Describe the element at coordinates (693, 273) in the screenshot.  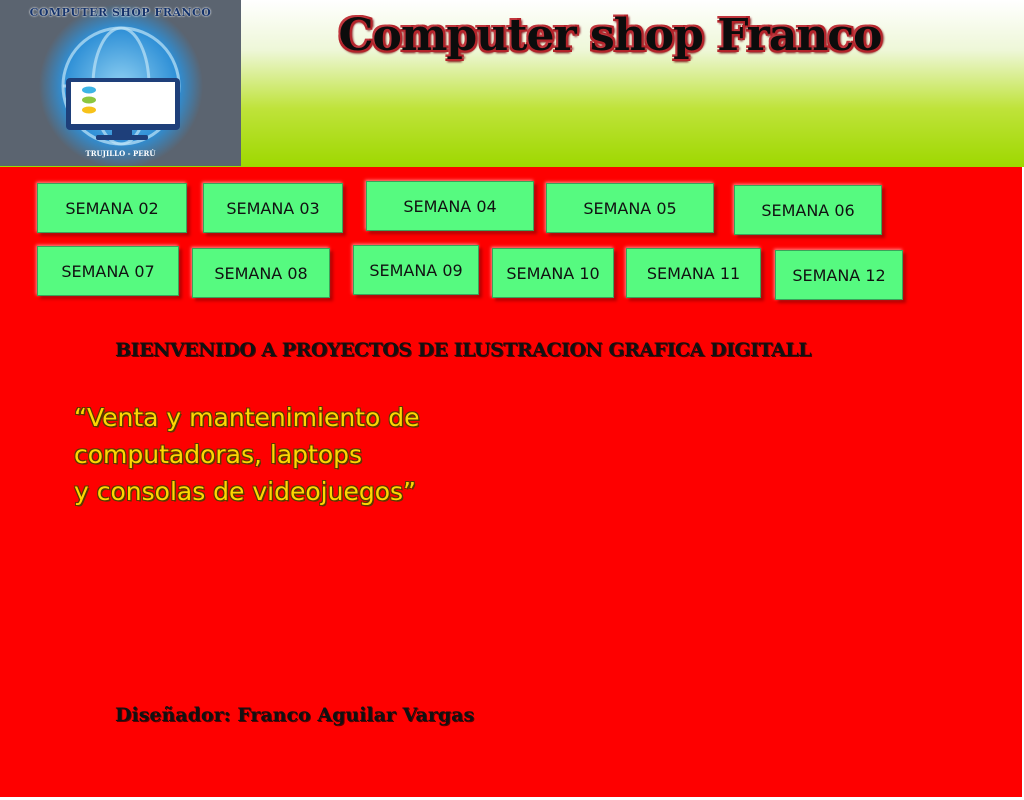
I see `nav-button-semana-11: SEMANA 11` at that location.